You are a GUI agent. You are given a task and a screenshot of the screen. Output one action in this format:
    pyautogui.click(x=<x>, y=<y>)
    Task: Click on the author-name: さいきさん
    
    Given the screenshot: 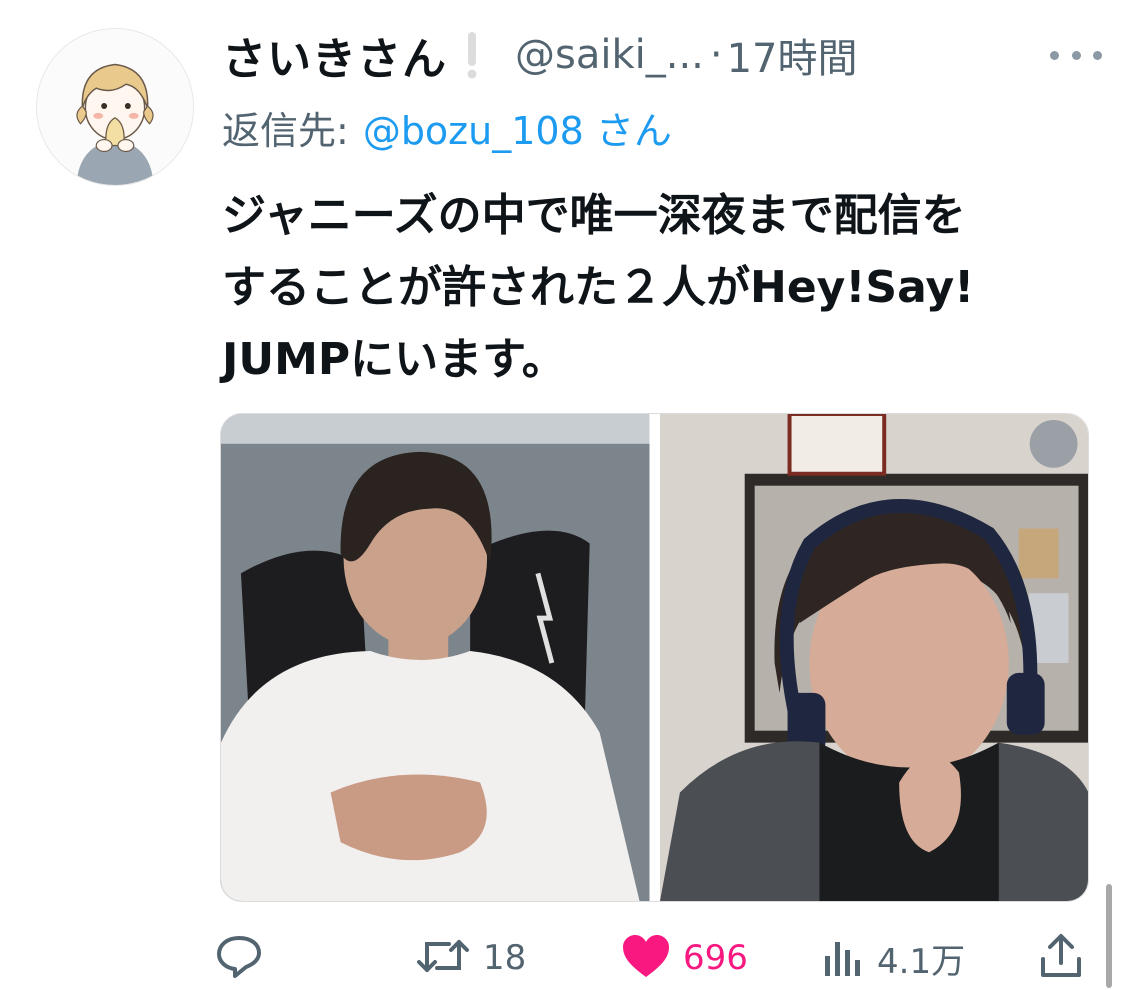 What is the action you would take?
    pyautogui.click(x=334, y=55)
    